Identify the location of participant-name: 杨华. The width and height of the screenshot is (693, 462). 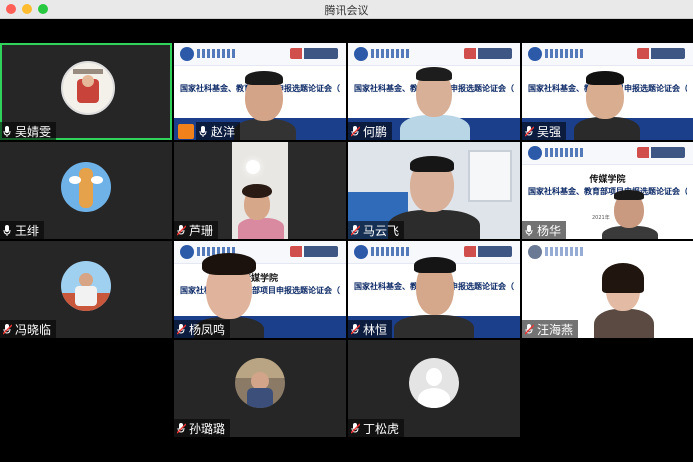
(549, 230).